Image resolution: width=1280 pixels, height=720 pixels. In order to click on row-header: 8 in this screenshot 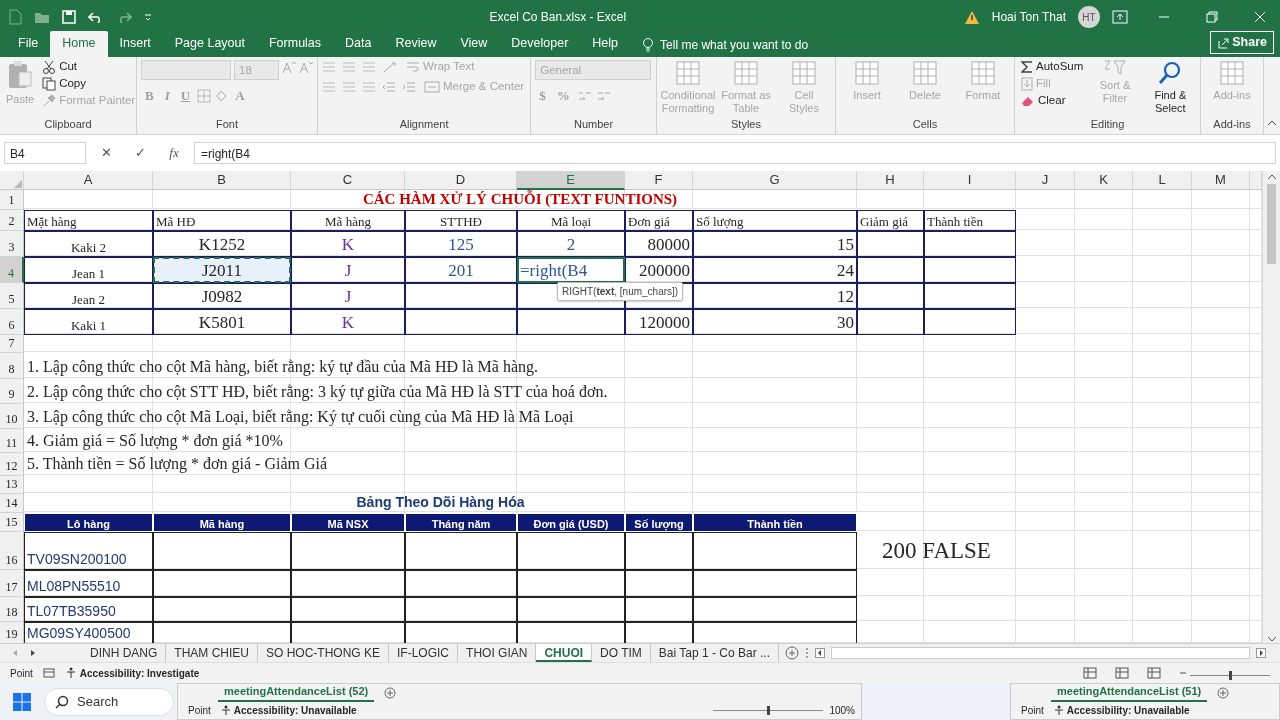, I will do `click(12, 366)`.